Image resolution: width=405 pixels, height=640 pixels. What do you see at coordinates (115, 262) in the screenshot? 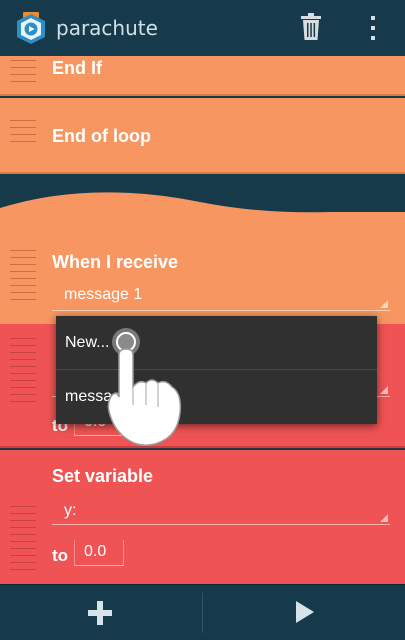
I see `brick-label: When I receive` at bounding box center [115, 262].